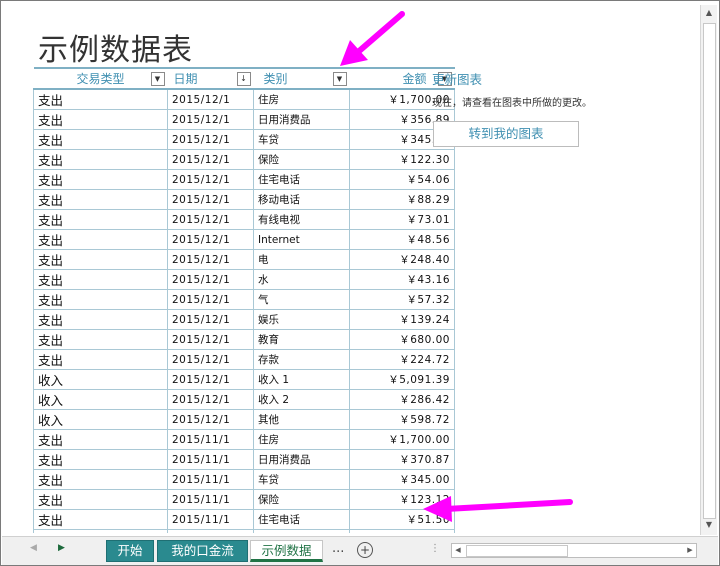 This screenshot has width=720, height=566. What do you see at coordinates (301, 239) in the screenshot?
I see `cell-category: Internet` at bounding box center [301, 239].